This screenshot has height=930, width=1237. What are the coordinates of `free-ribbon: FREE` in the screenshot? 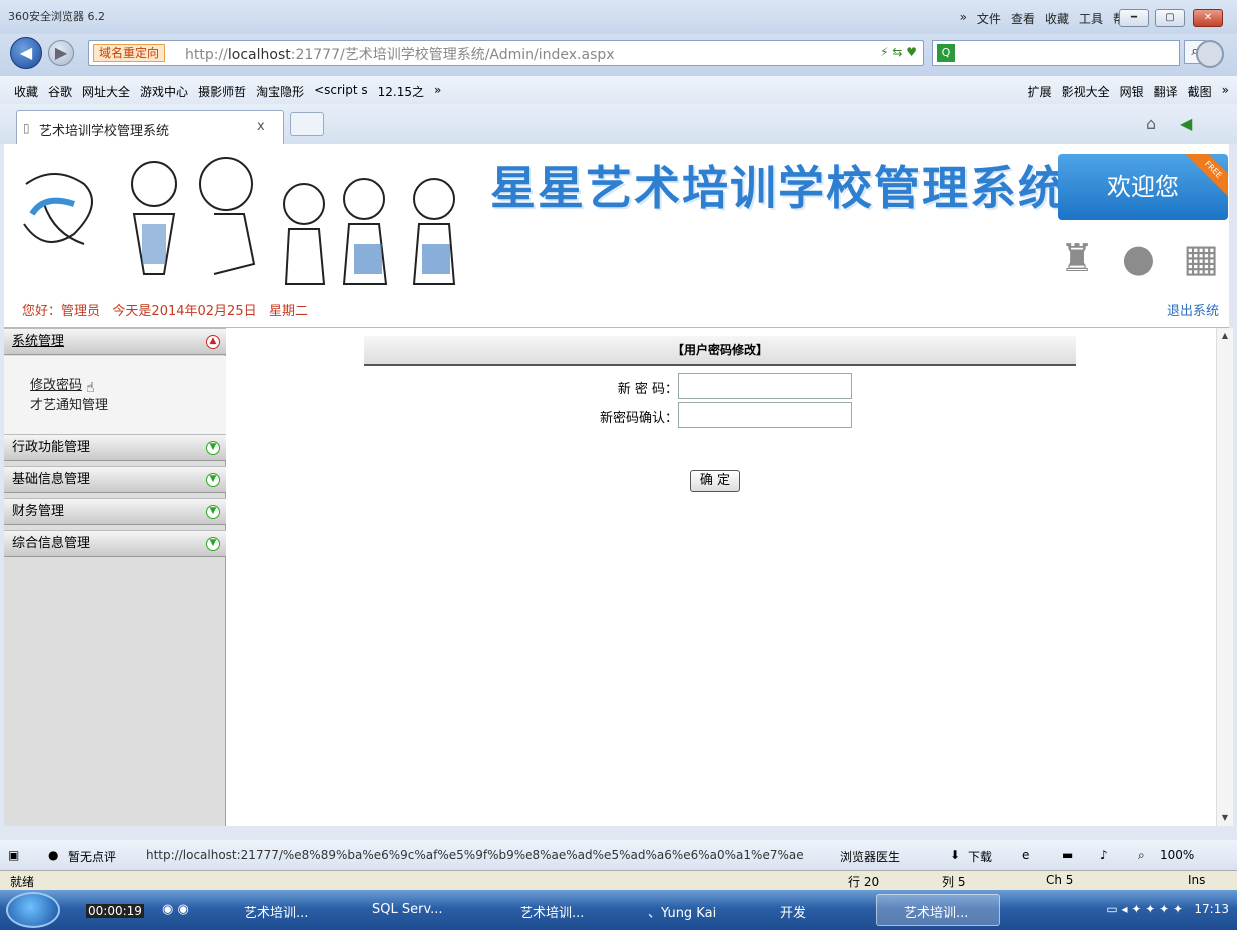 It's located at (1205, 177).